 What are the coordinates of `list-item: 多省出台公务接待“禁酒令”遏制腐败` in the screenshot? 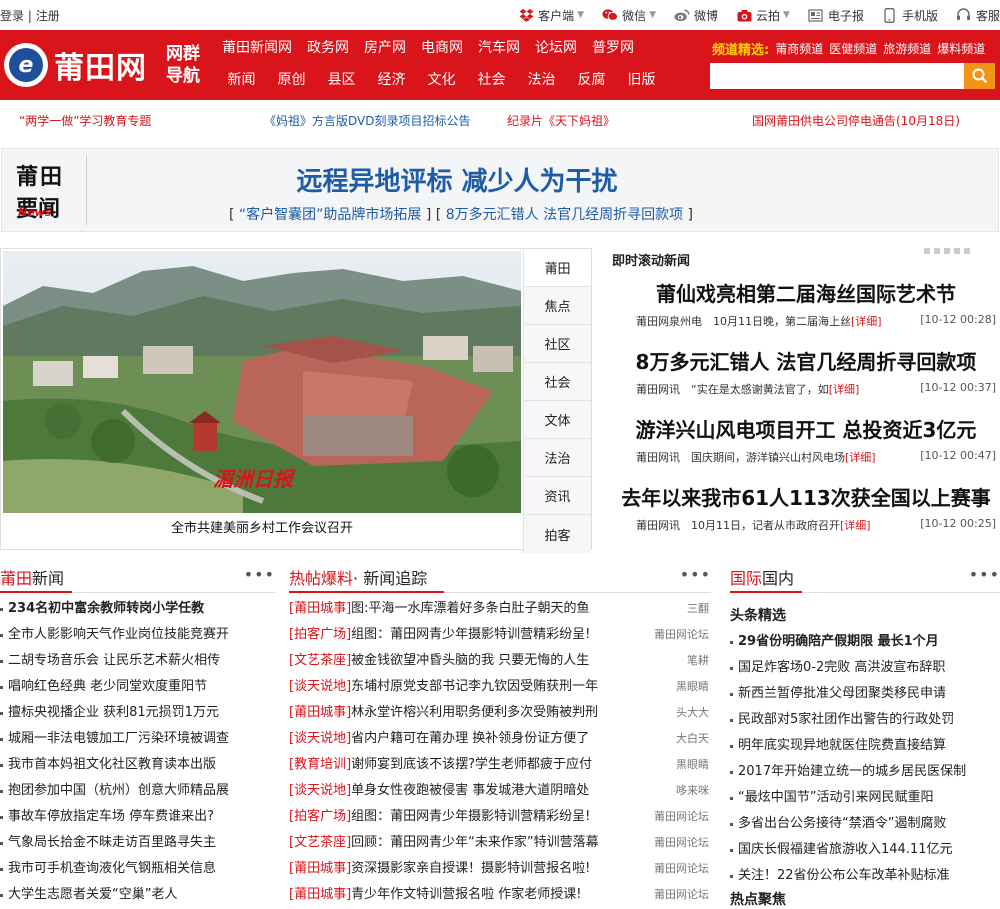 It's located at (865, 824).